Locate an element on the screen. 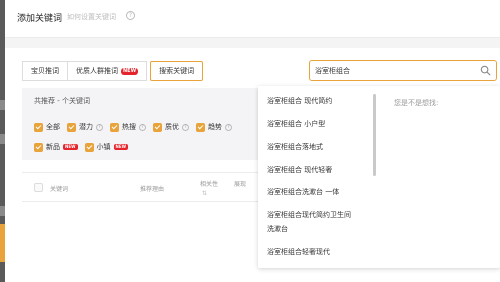 This screenshot has width=500, height=282. filter-label: 趋势 is located at coordinates (215, 127).